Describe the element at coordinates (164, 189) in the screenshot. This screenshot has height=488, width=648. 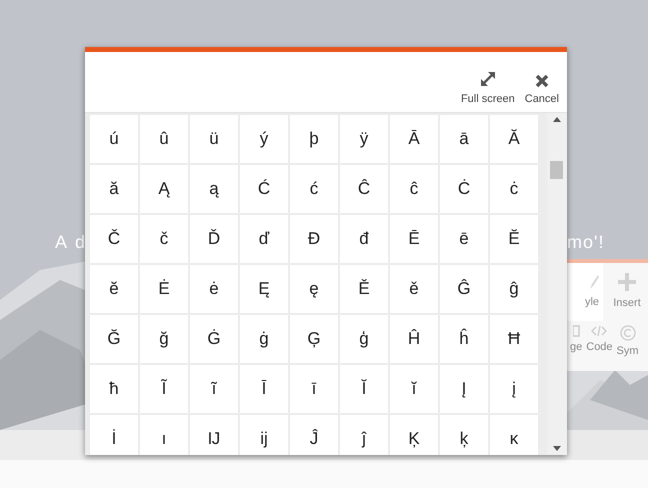
I see `symbol-cell: Ą` at that location.